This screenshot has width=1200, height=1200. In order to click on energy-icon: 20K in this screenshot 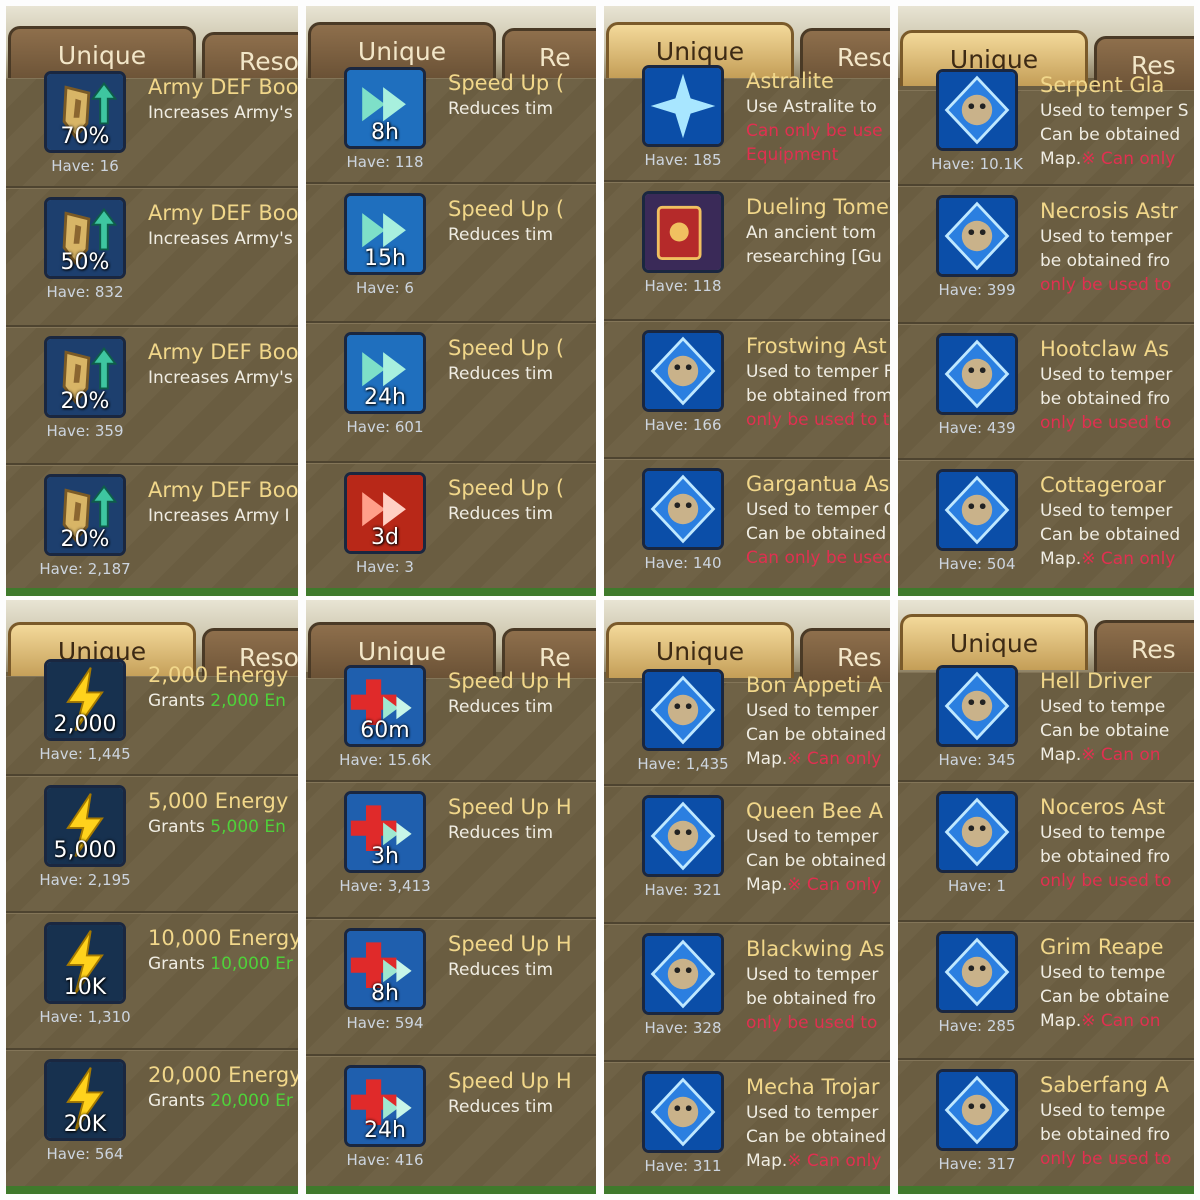, I will do `click(85, 1100)`.